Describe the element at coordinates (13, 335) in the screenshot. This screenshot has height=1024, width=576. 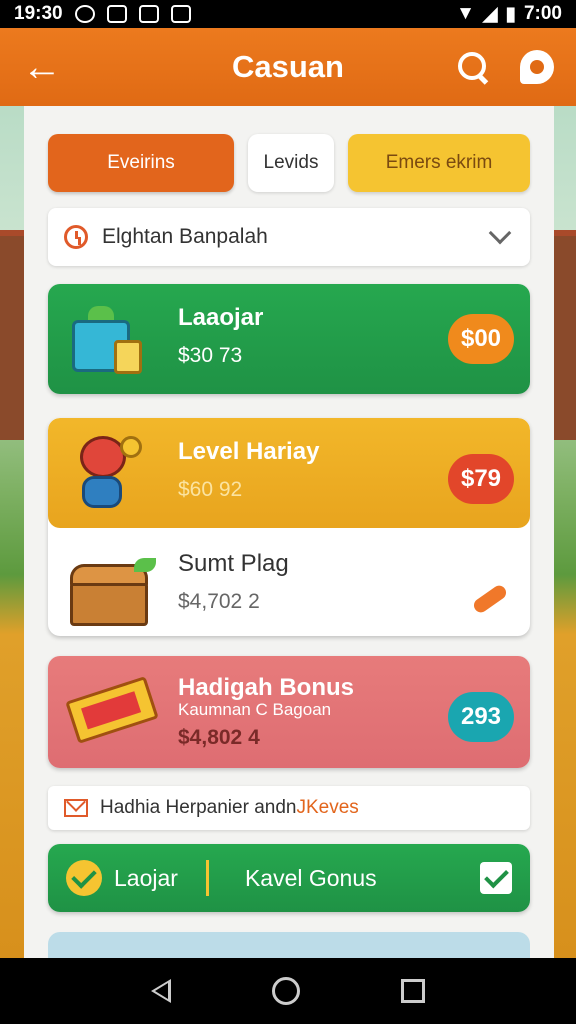
I see `house-left-decoration` at that location.